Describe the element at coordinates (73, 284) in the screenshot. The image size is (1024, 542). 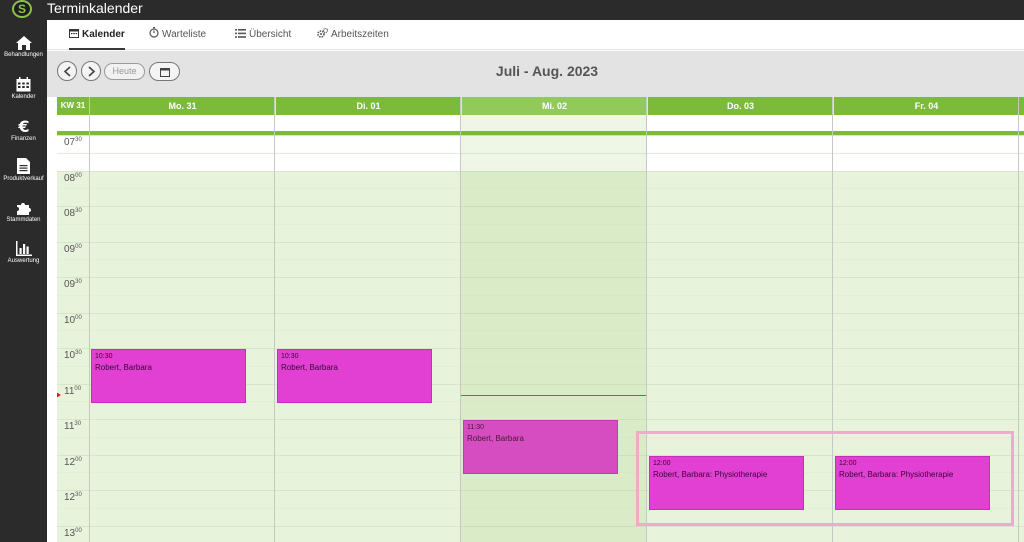
I see `time-label: 0930` at that location.